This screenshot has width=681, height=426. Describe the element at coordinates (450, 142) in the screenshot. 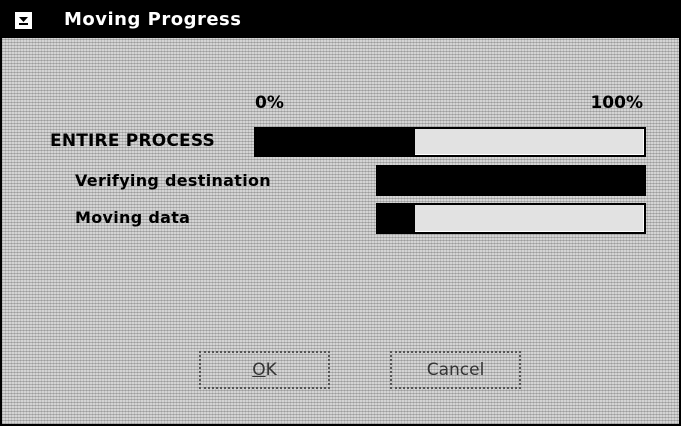

I see `entire-process-progress-bar` at that location.